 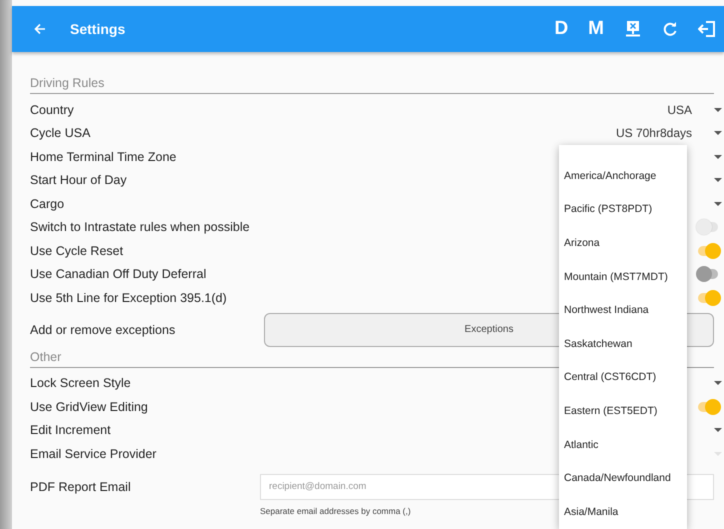 I want to click on section-header: Driving Rules, so click(x=372, y=85).